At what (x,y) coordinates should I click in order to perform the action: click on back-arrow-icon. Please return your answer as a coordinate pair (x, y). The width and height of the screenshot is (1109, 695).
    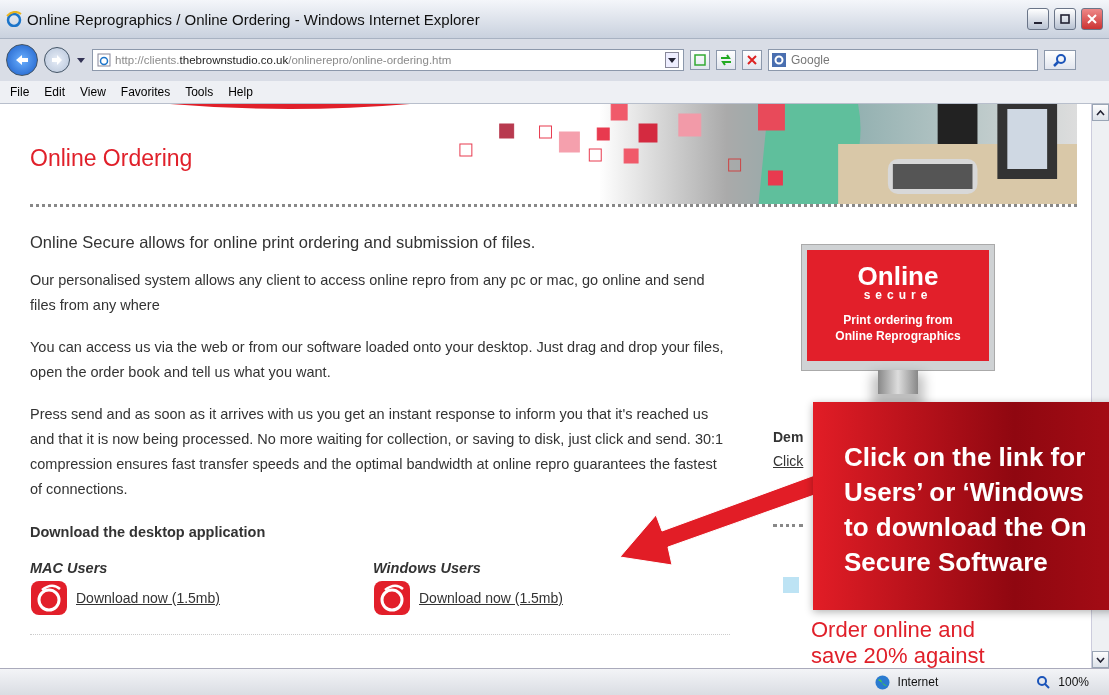
    Looking at the image, I should click on (22, 60).